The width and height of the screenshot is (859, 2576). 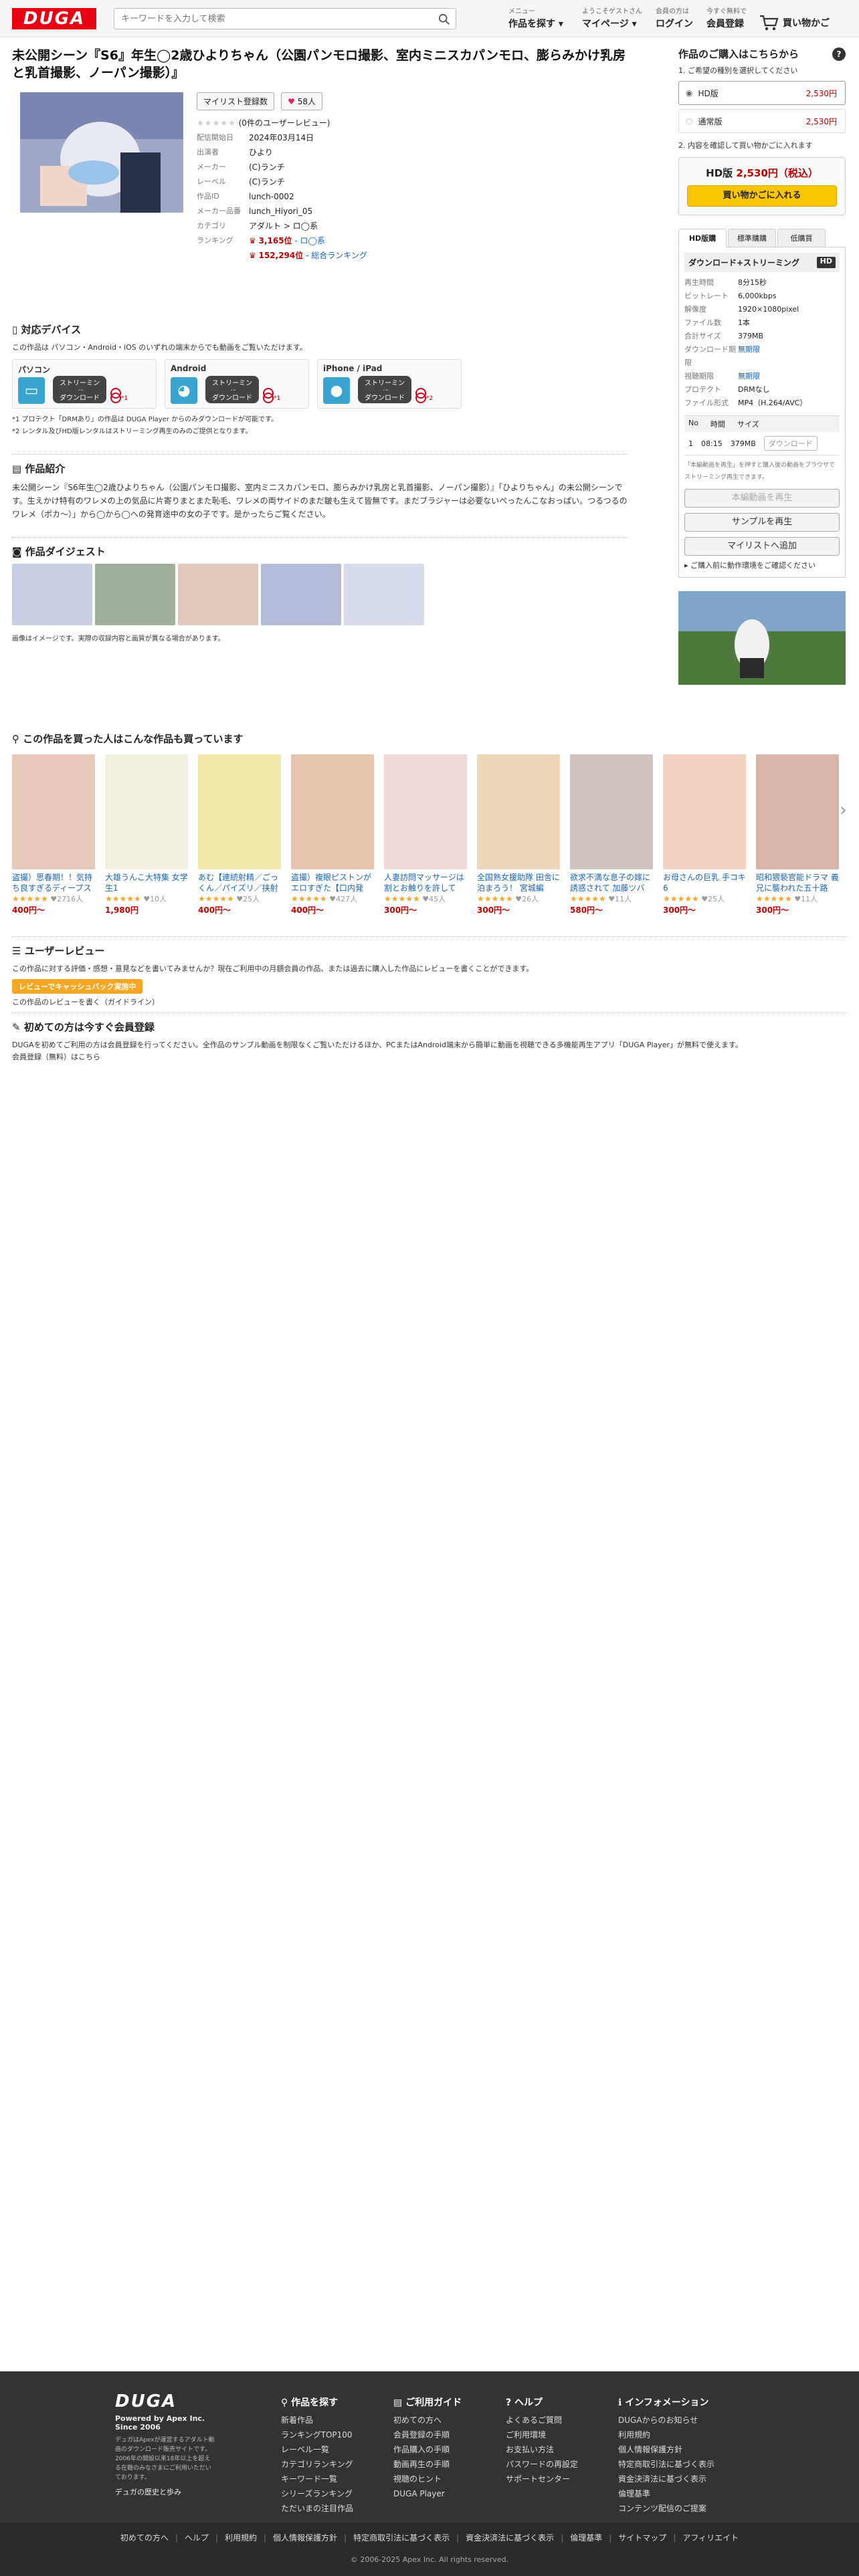 I want to click on write-review-link: この作品のレビューを書く（ガイドライン）, so click(x=429, y=1002).